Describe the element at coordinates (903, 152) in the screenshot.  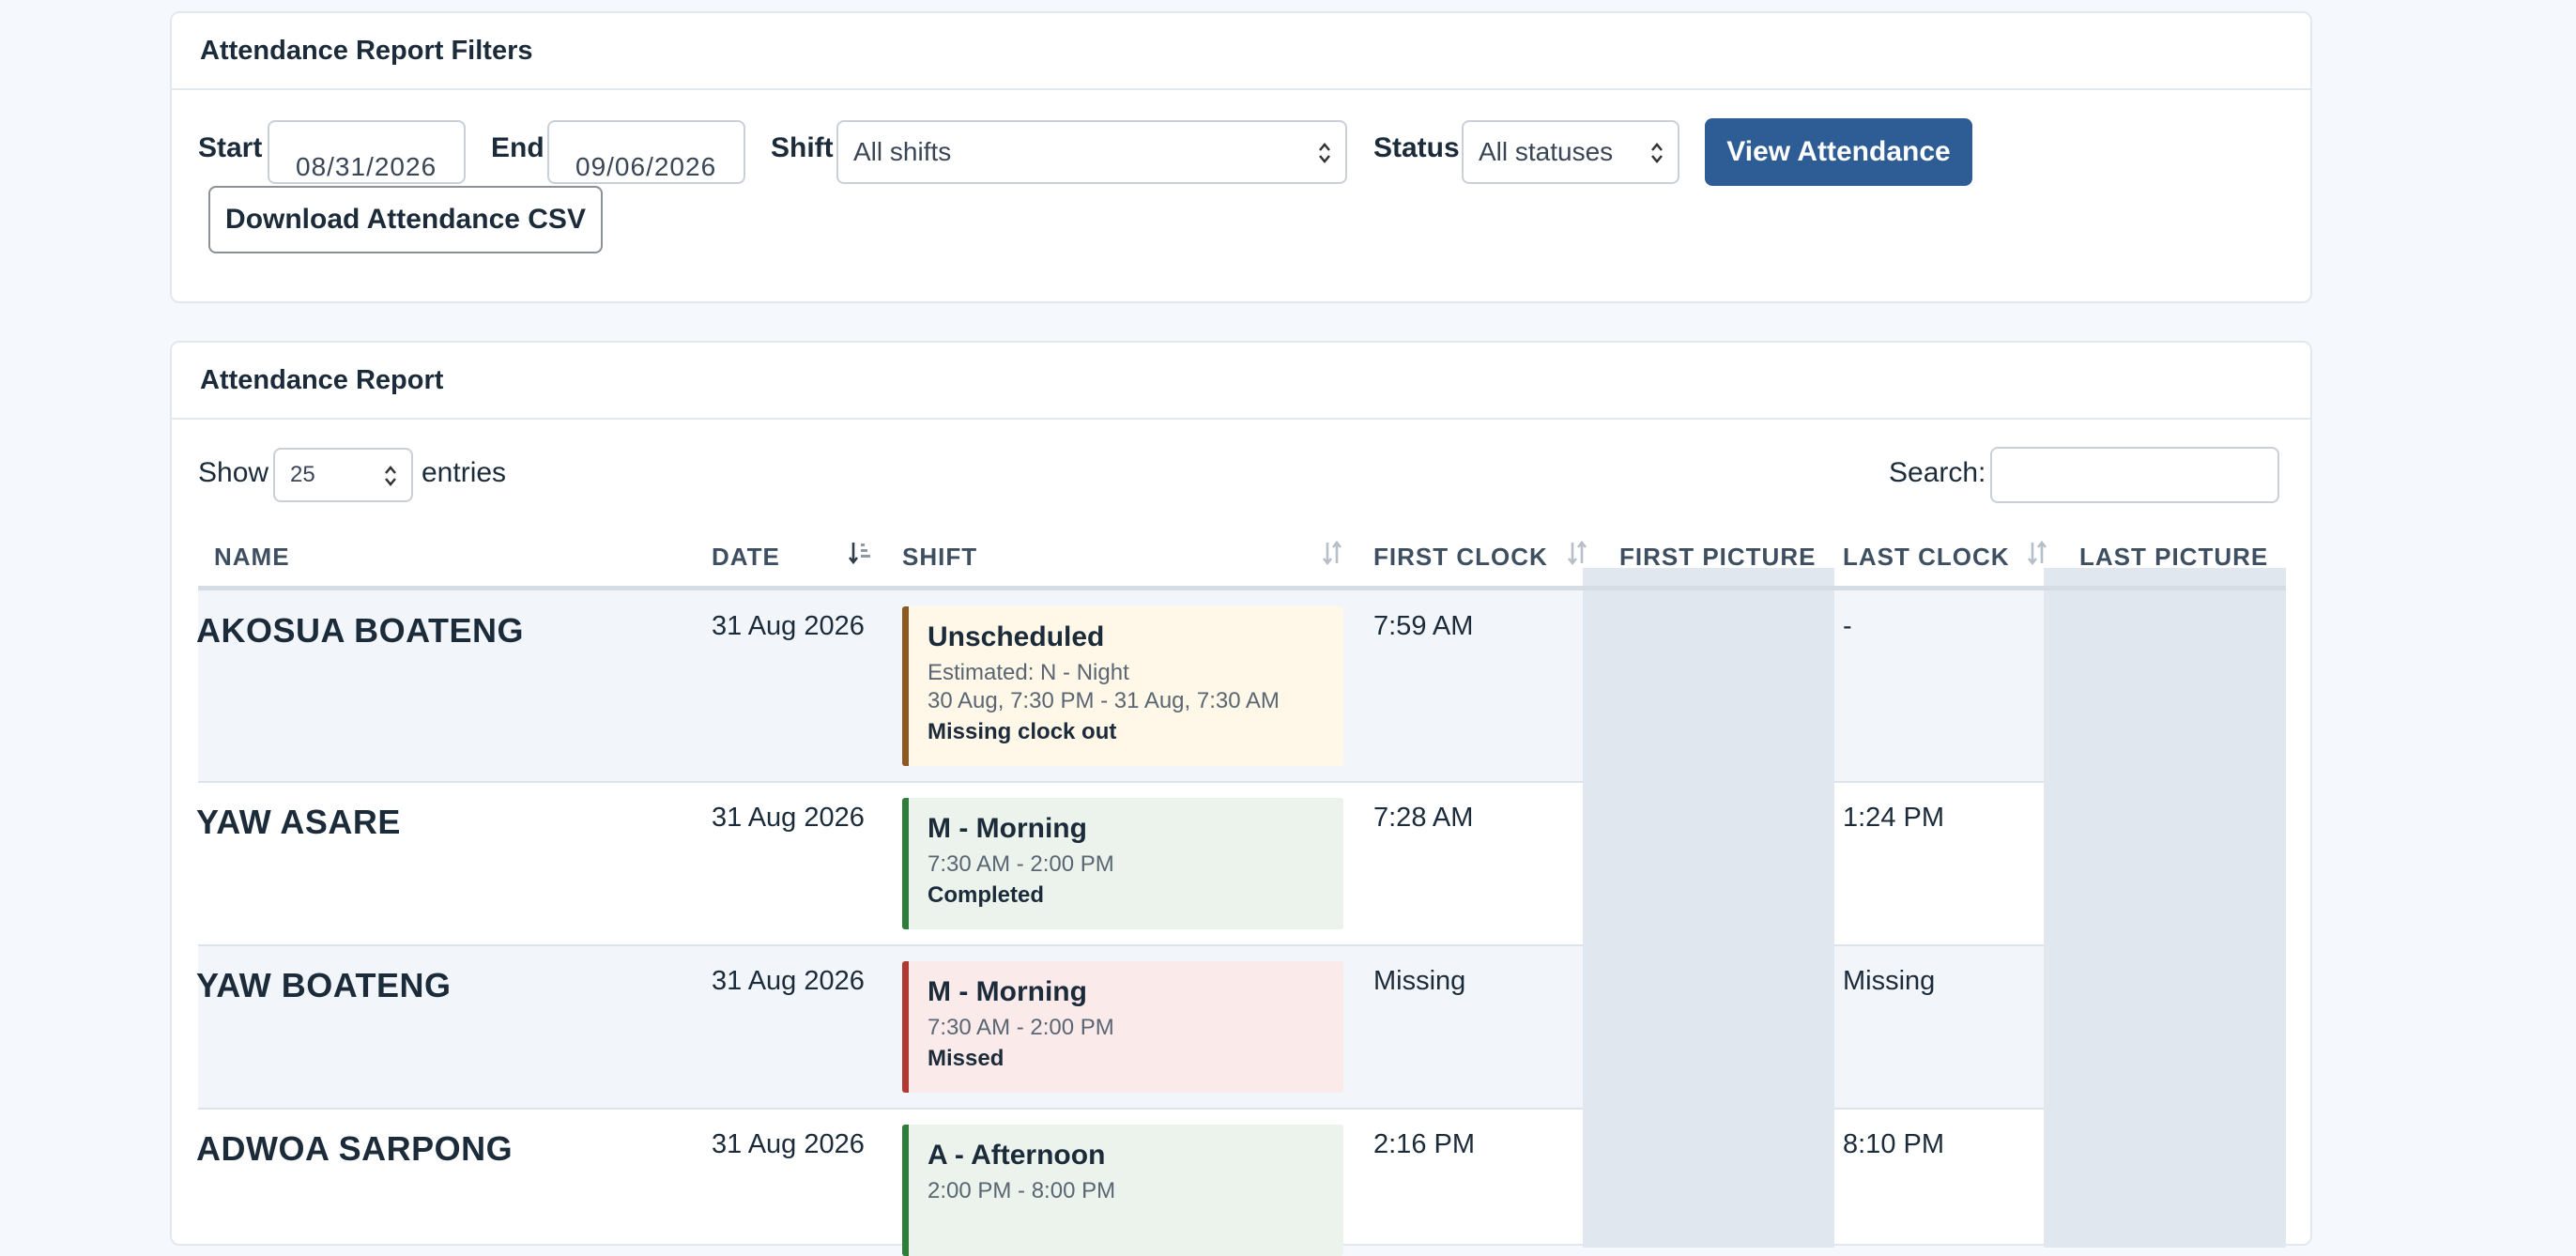
I see `shift-select-value: All shifts` at that location.